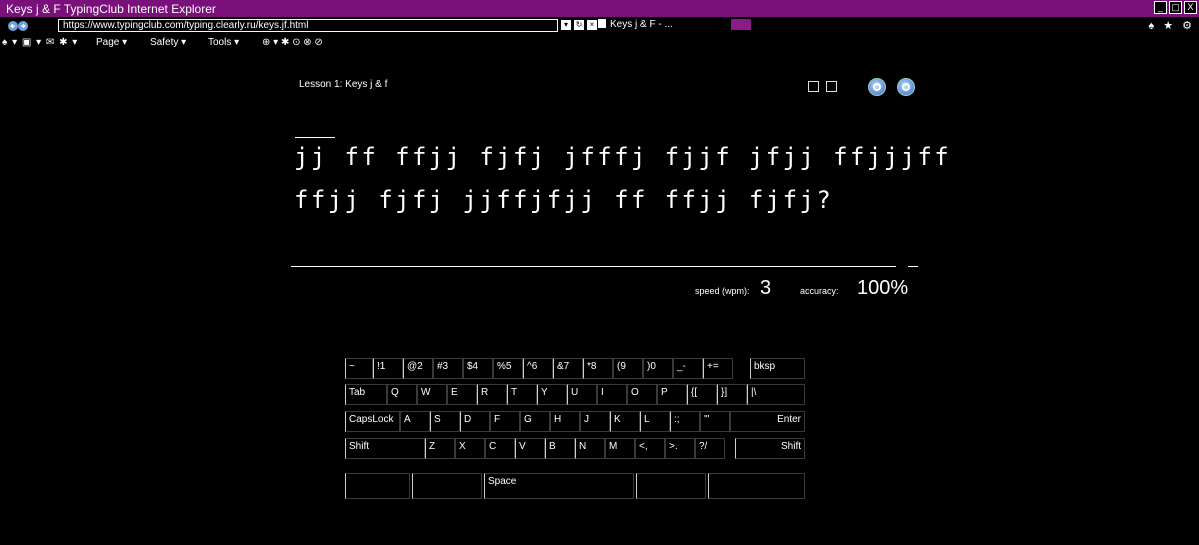 Image resolution: width=1199 pixels, height=545 pixels. Describe the element at coordinates (111, 42) in the screenshot. I see `page-menu: Page ▾` at that location.